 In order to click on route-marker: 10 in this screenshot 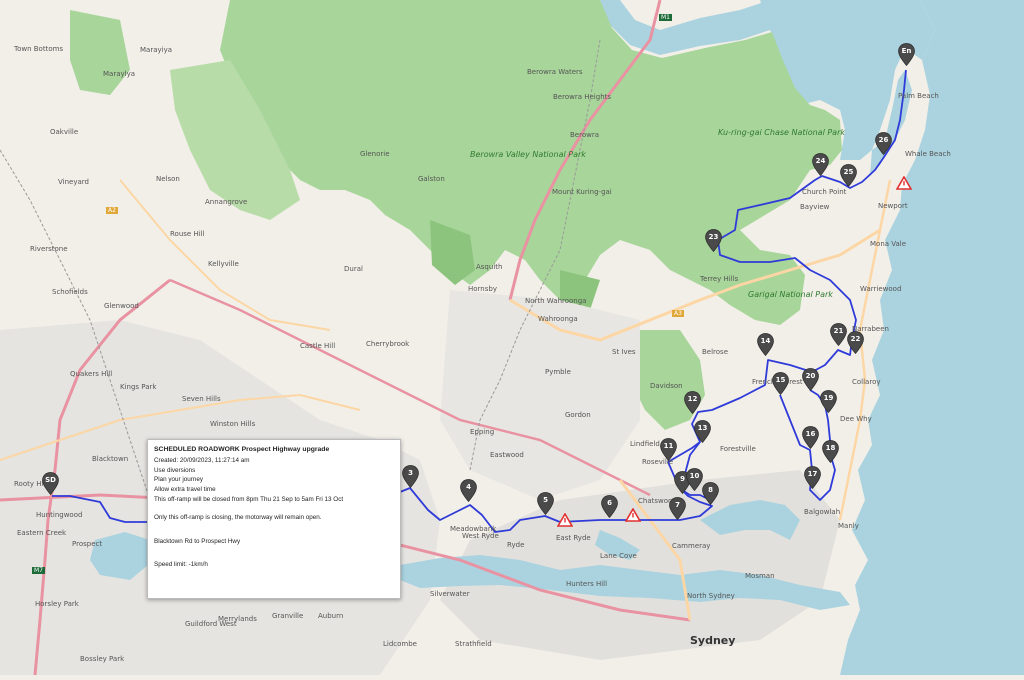, I will do `click(694, 479)`.